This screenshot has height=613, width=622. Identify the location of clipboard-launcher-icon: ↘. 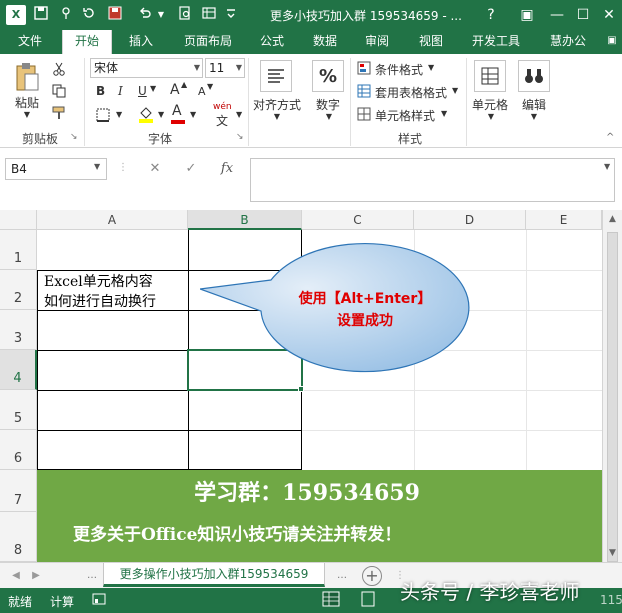
(74, 137).